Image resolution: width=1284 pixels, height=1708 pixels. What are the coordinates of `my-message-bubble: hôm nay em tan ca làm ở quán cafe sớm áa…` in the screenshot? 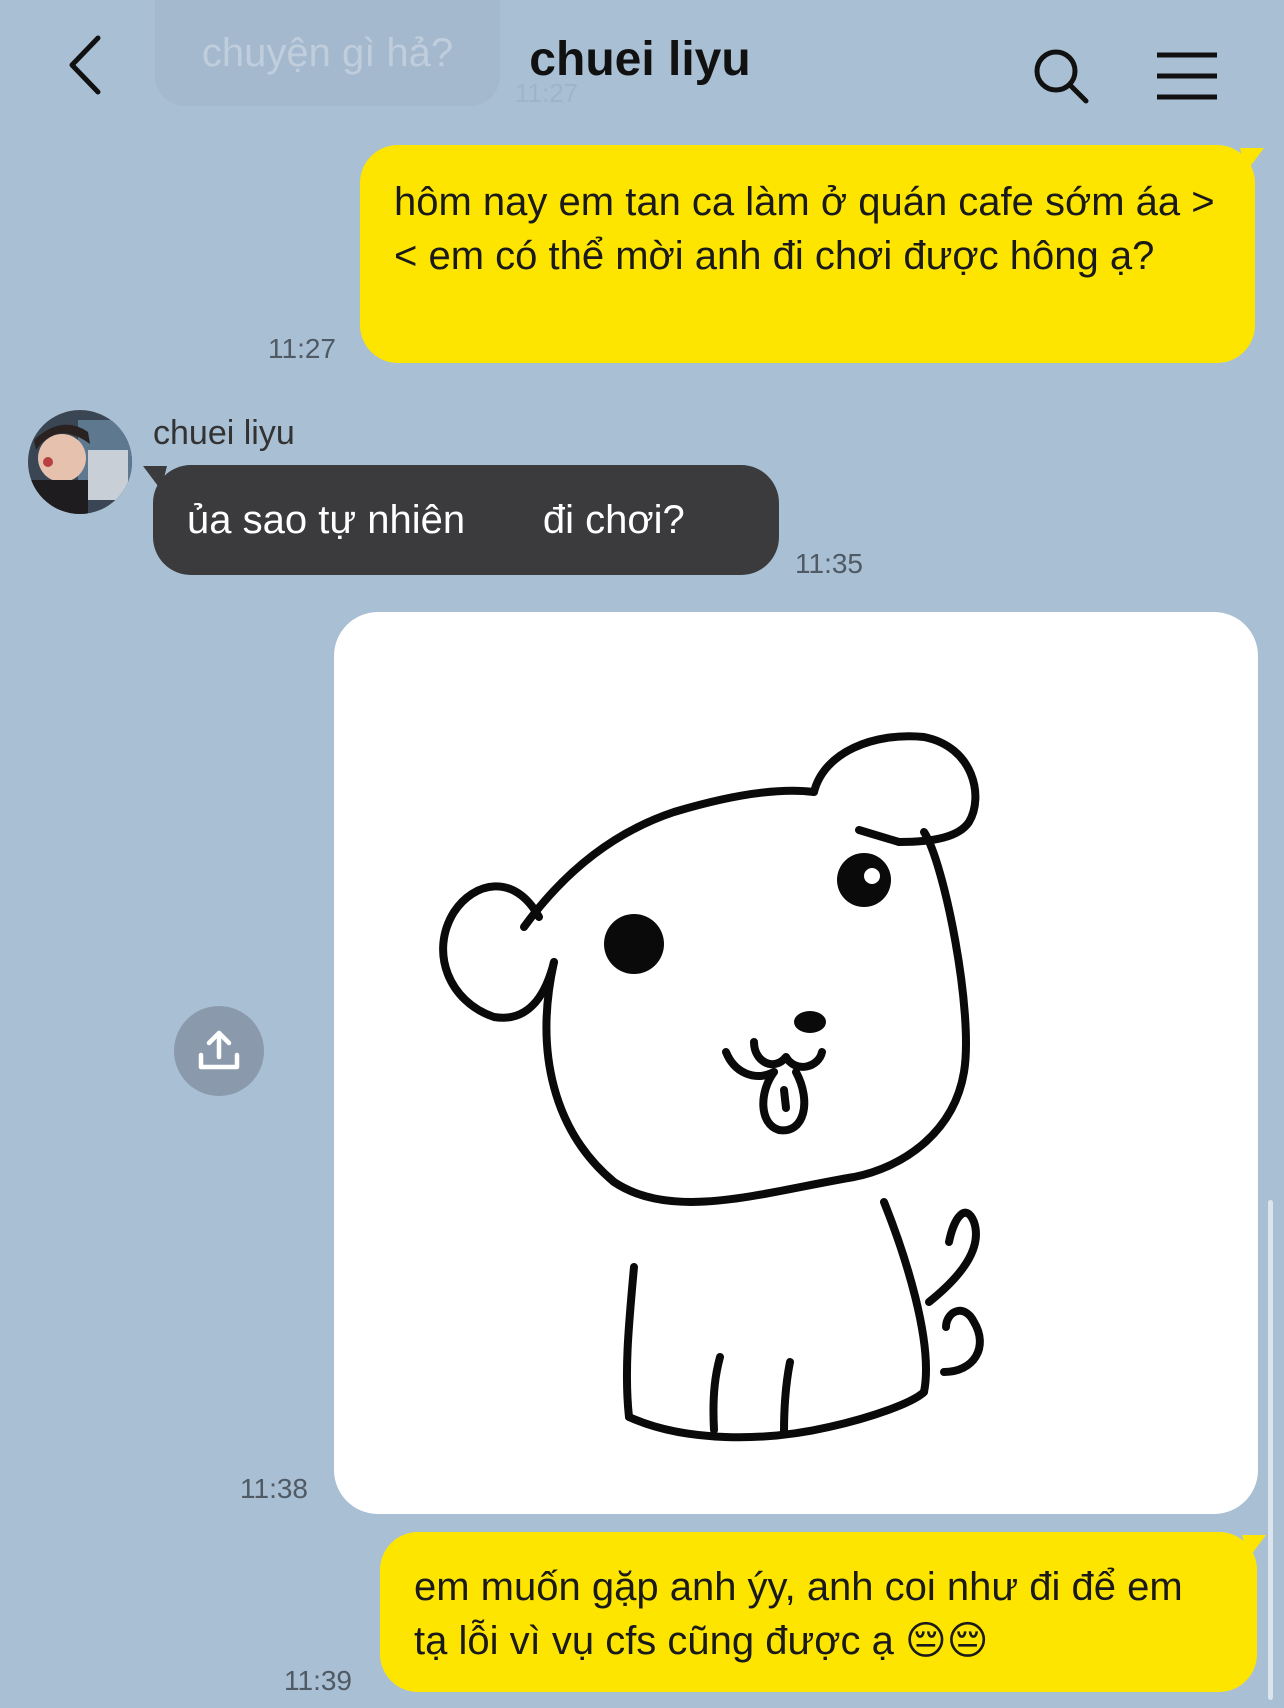 It's located at (807, 254).